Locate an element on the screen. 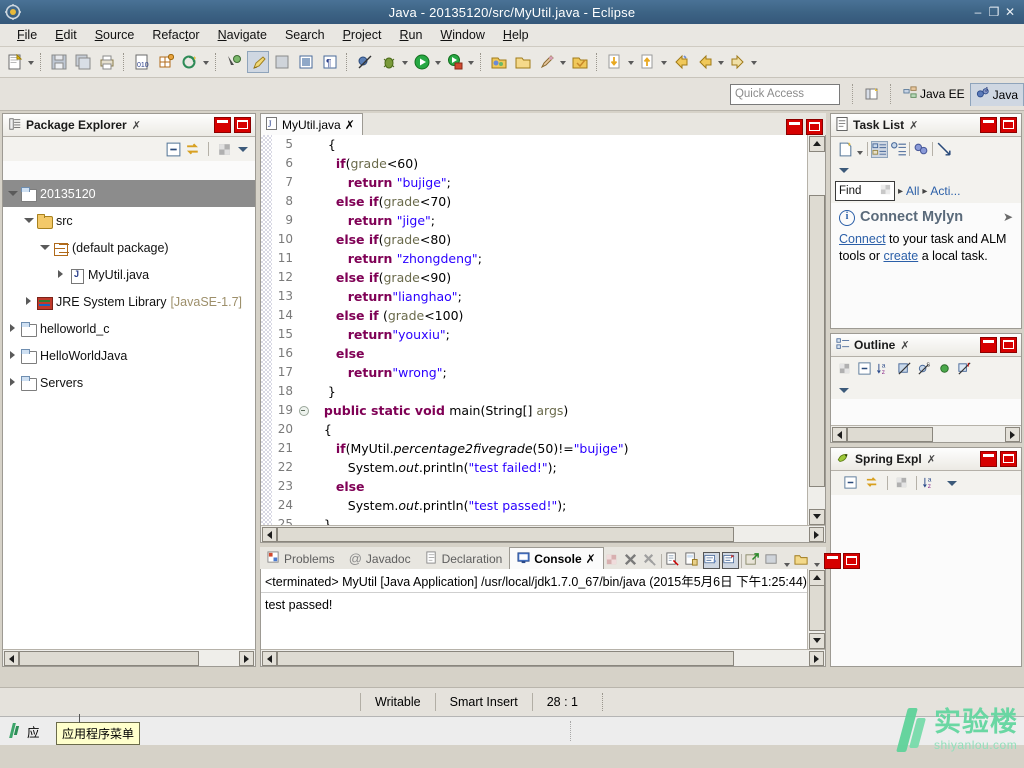  menu-run: Run is located at coordinates (410, 35).